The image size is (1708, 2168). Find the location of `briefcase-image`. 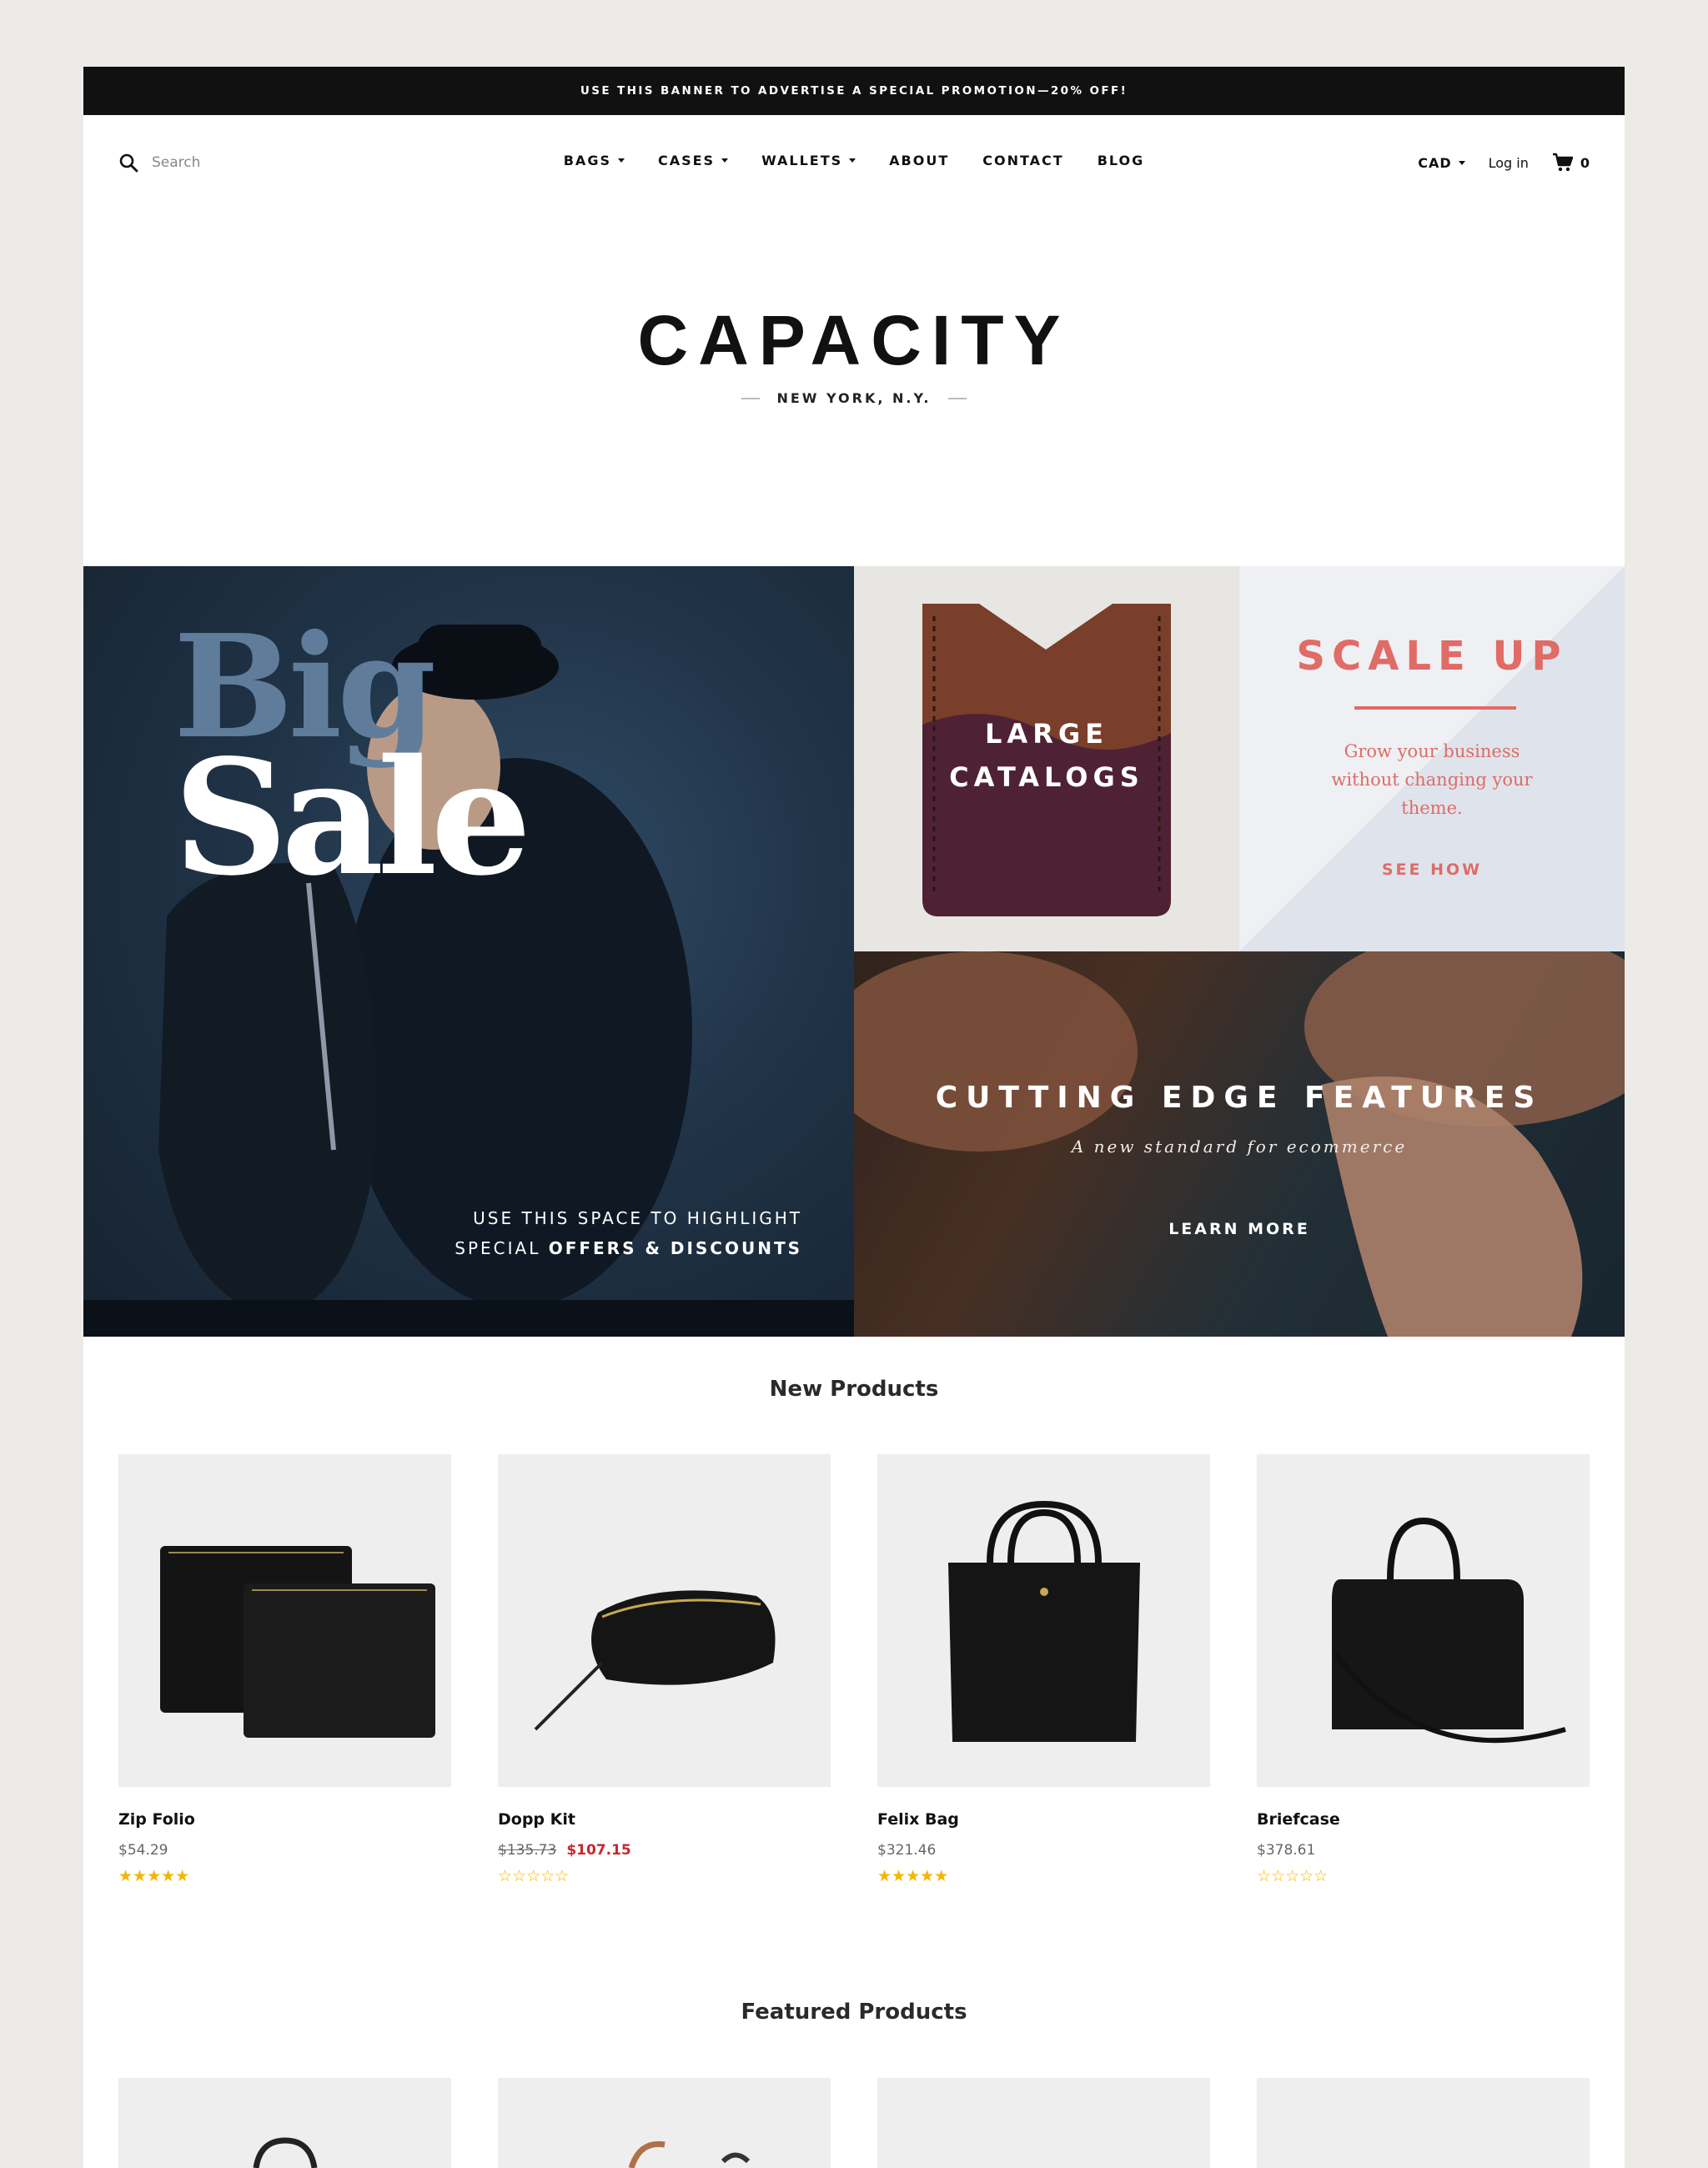

briefcase-image is located at coordinates (1449, 1630).